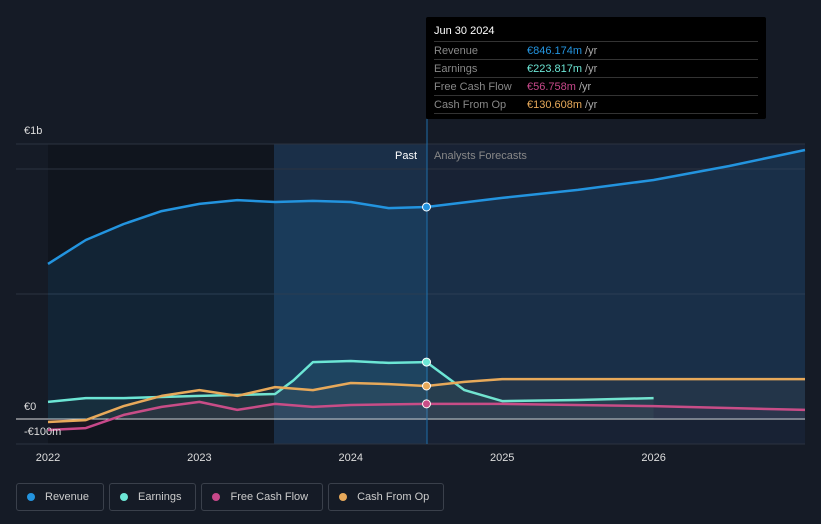 The image size is (821, 524). Describe the element at coordinates (596, 86) in the screenshot. I see `tooltip-row: Free Cash Flow €56.758m/yr` at that location.